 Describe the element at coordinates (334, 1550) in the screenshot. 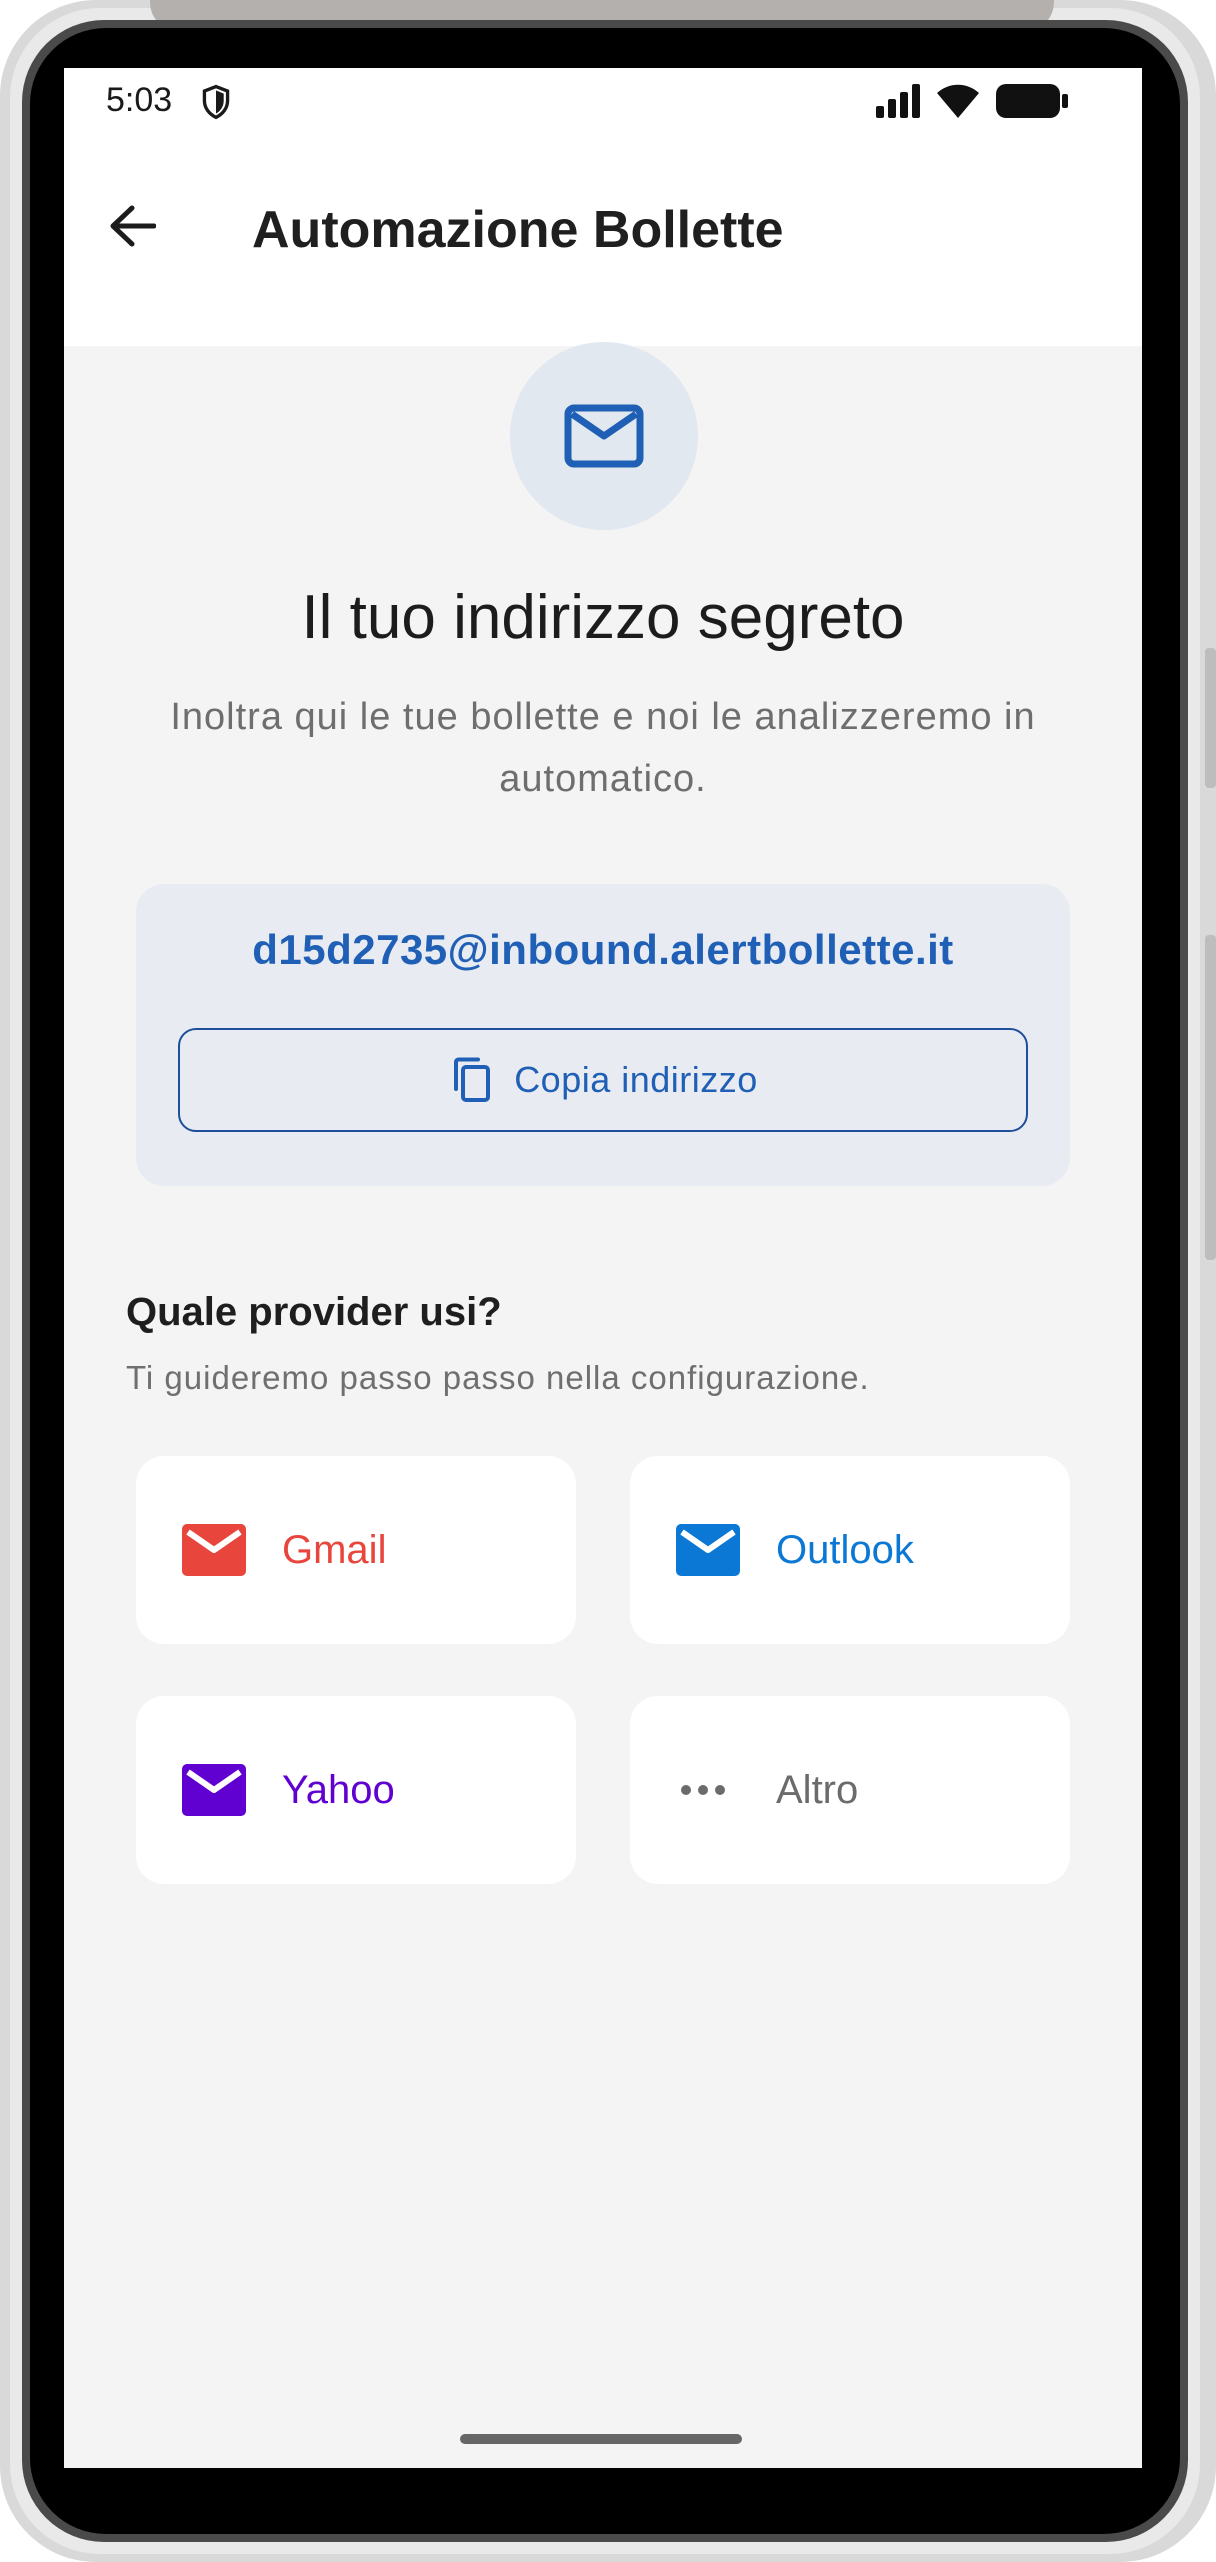

I see `provider-label-gmail: Gmail` at that location.